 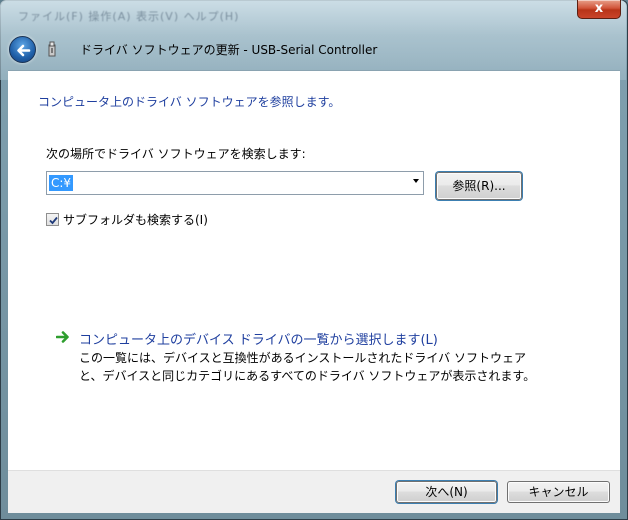 I want to click on search-location-label: 次の場所でドライバ ソフトウェアを検索します:, so click(x=176, y=154).